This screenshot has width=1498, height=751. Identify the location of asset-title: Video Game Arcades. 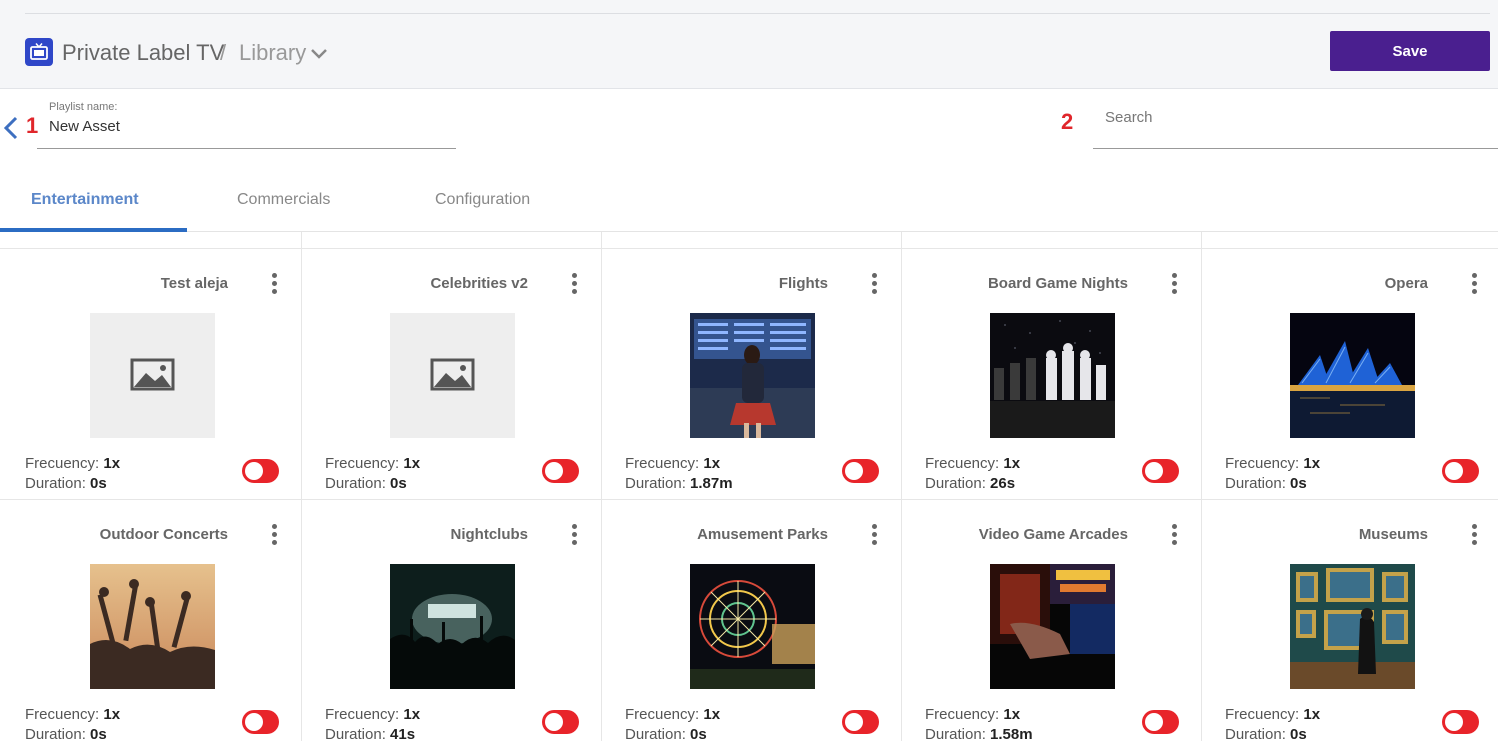
(1053, 534).